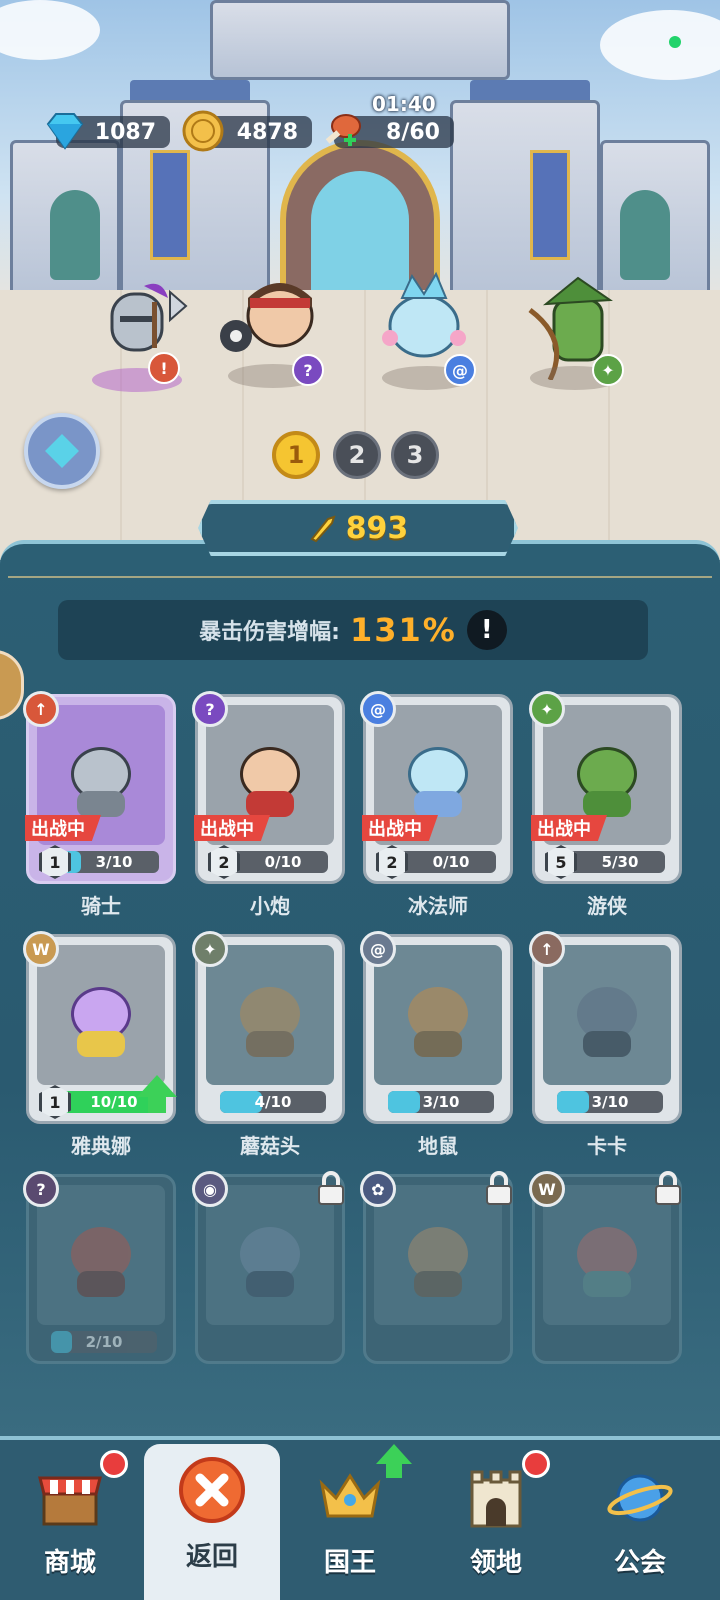 The height and width of the screenshot is (1600, 720). I want to click on hero-card-bear: ✿, so click(437, 1267).